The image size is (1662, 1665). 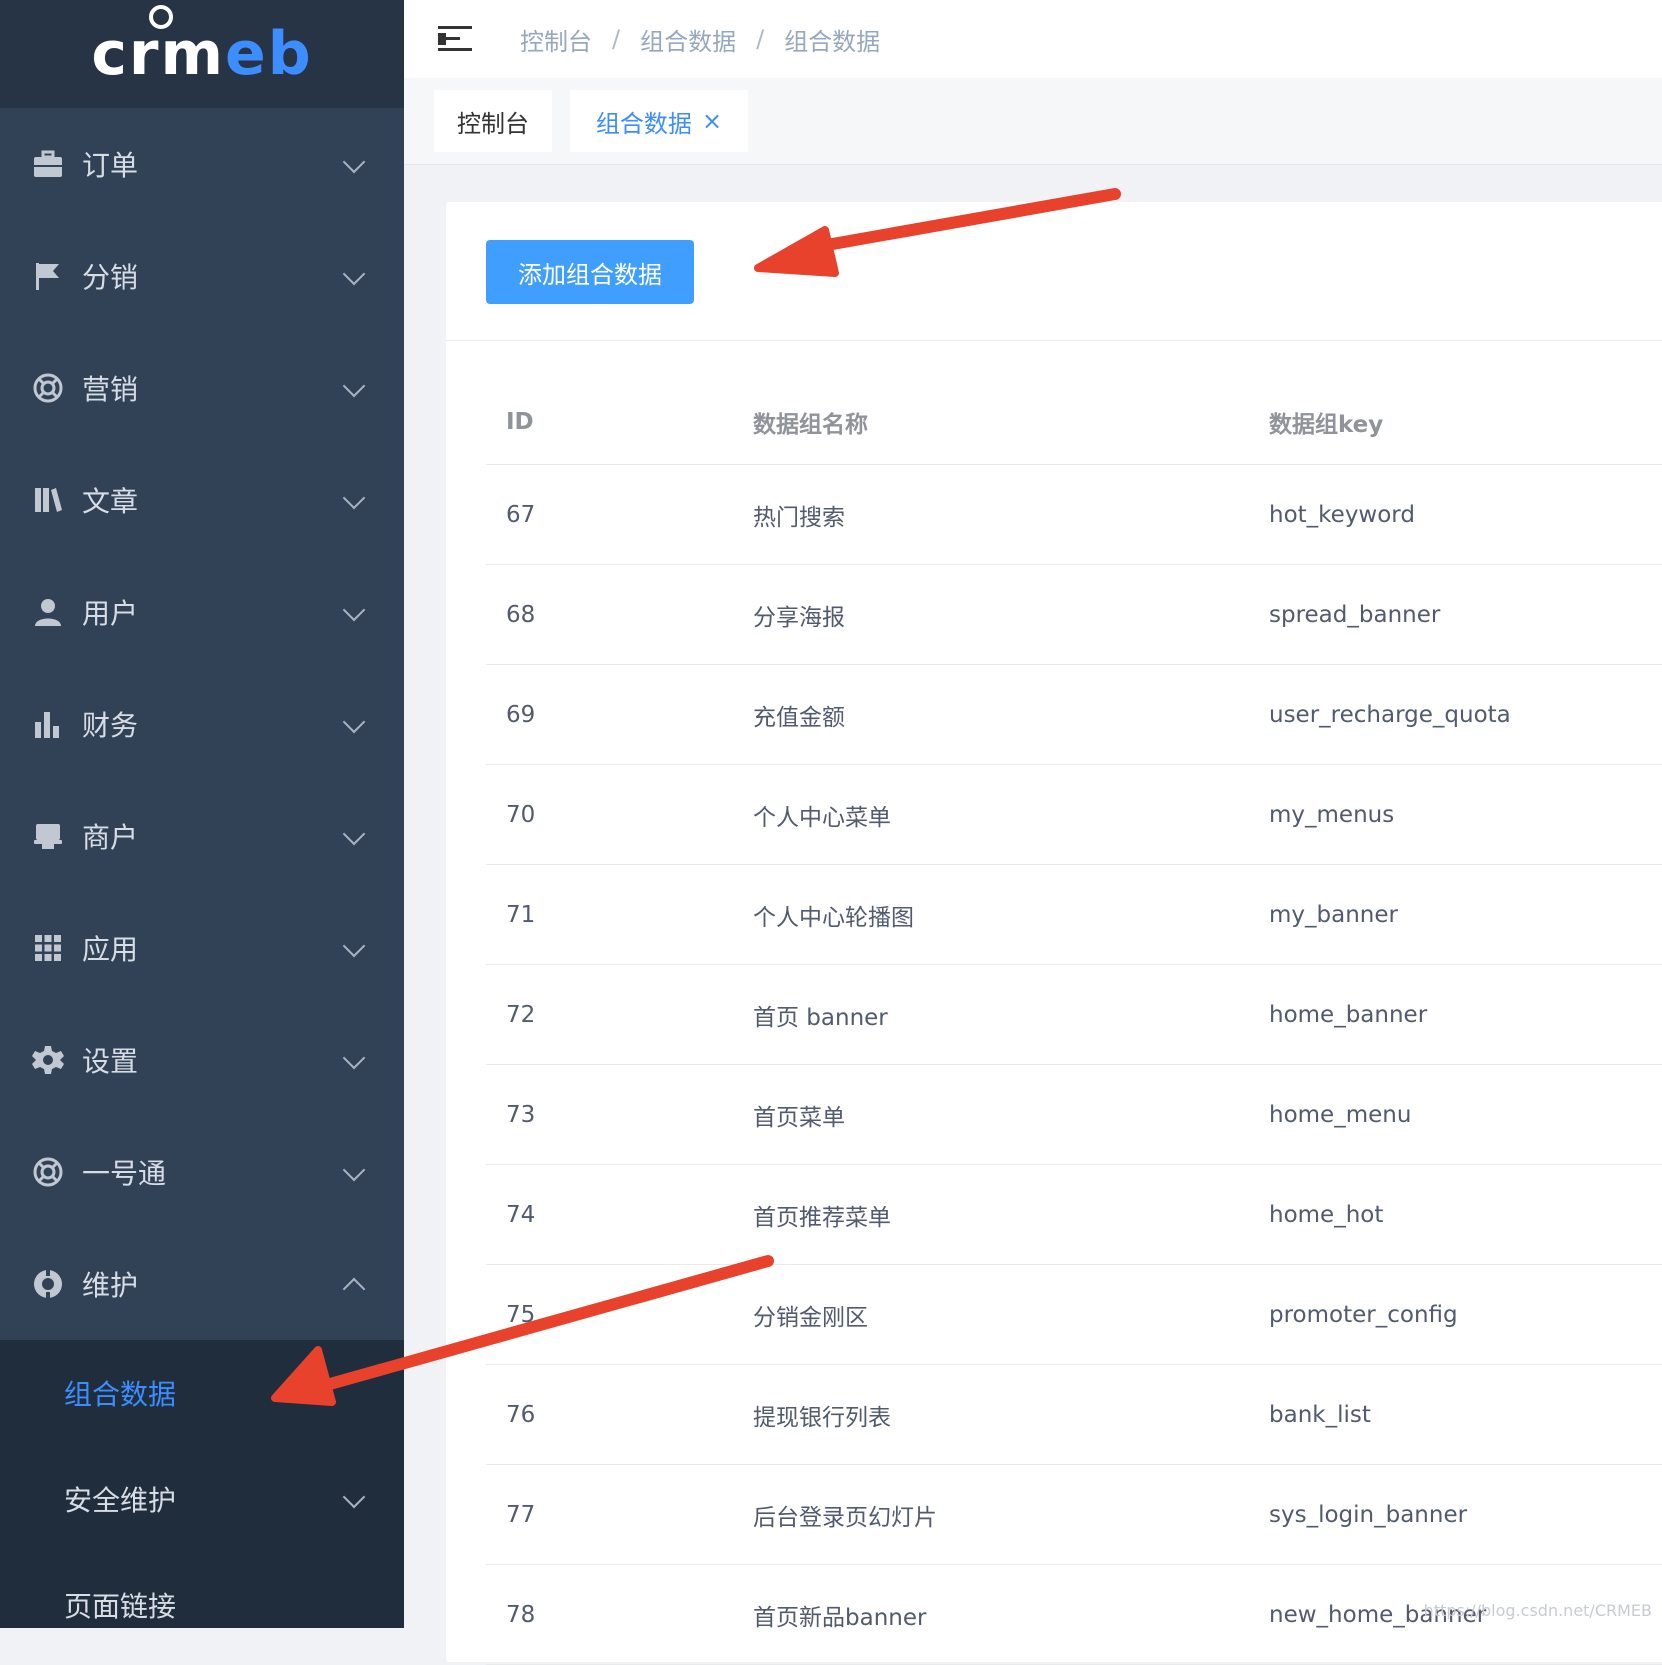 What do you see at coordinates (619, 1314) in the screenshot?
I see `cell-id: 75` at bounding box center [619, 1314].